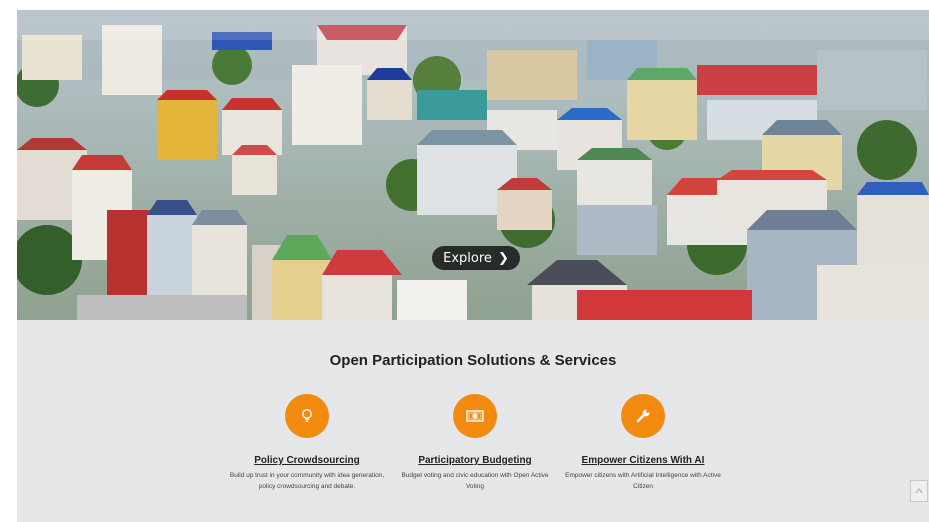 This screenshot has height=522, width=929. I want to click on chevron-up-icon, so click(919, 491).